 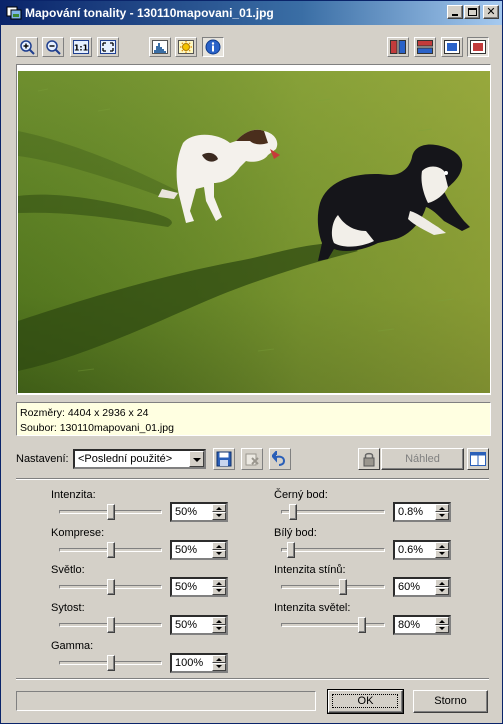 I want to click on saturation-label: Sytost:, so click(x=68, y=608).